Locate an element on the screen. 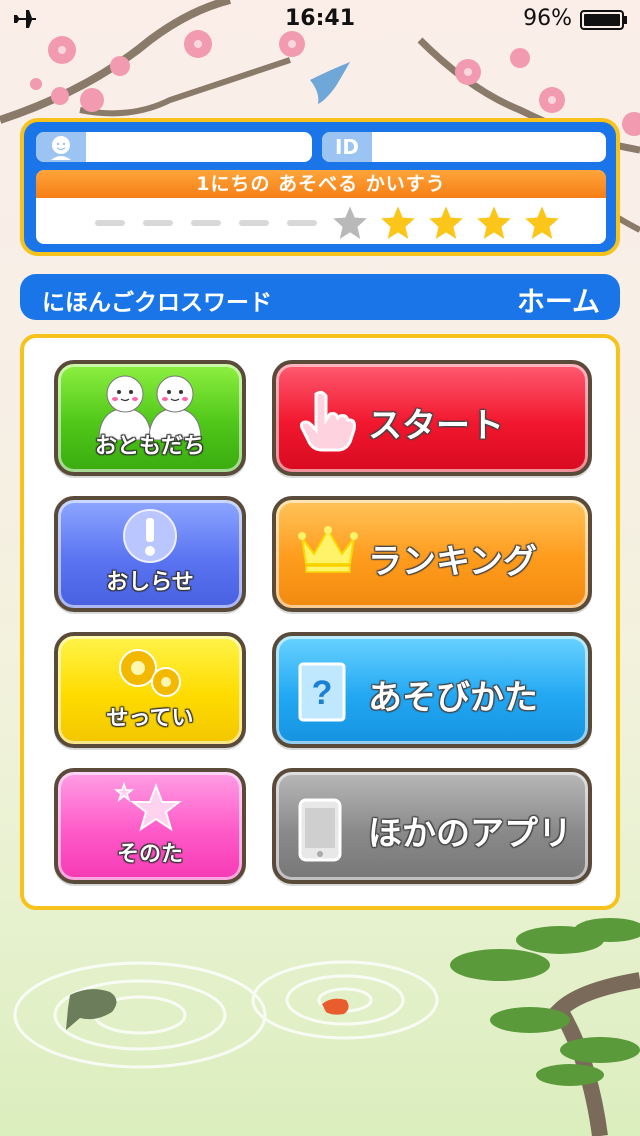  title-bar: にほんごクロスワード ホーム is located at coordinates (320, 297).